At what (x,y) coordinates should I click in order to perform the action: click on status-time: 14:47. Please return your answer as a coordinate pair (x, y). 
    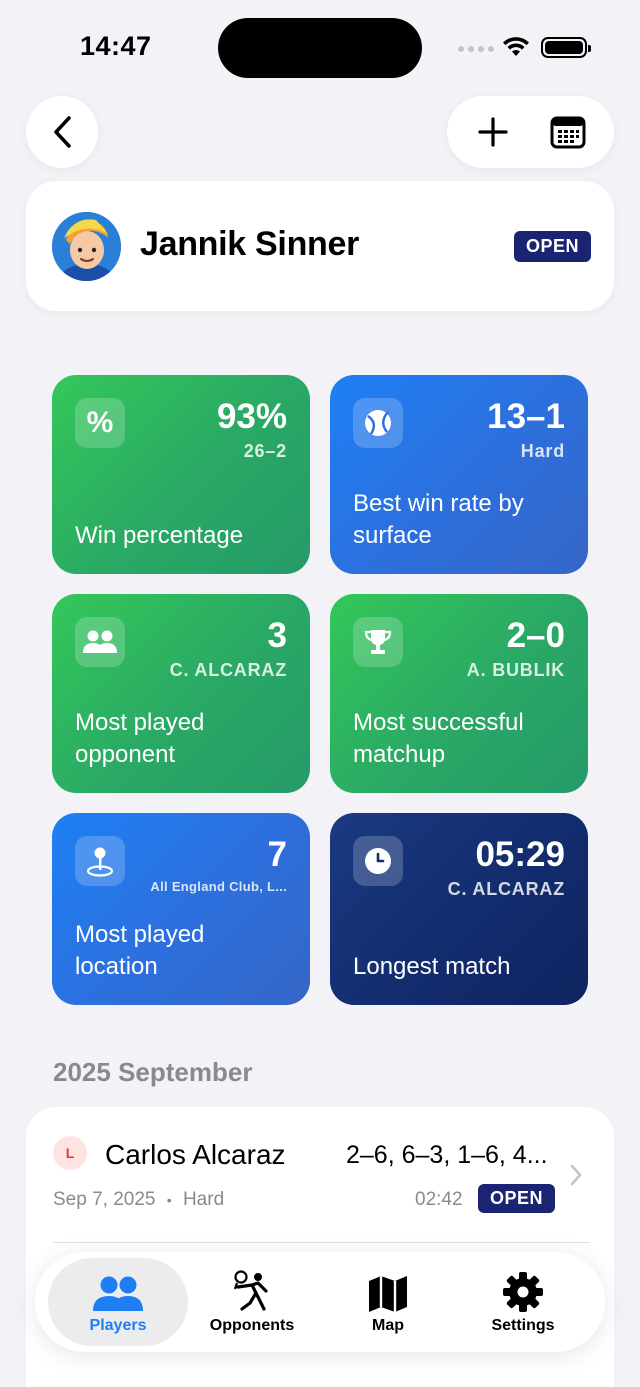
    Looking at the image, I should click on (116, 46).